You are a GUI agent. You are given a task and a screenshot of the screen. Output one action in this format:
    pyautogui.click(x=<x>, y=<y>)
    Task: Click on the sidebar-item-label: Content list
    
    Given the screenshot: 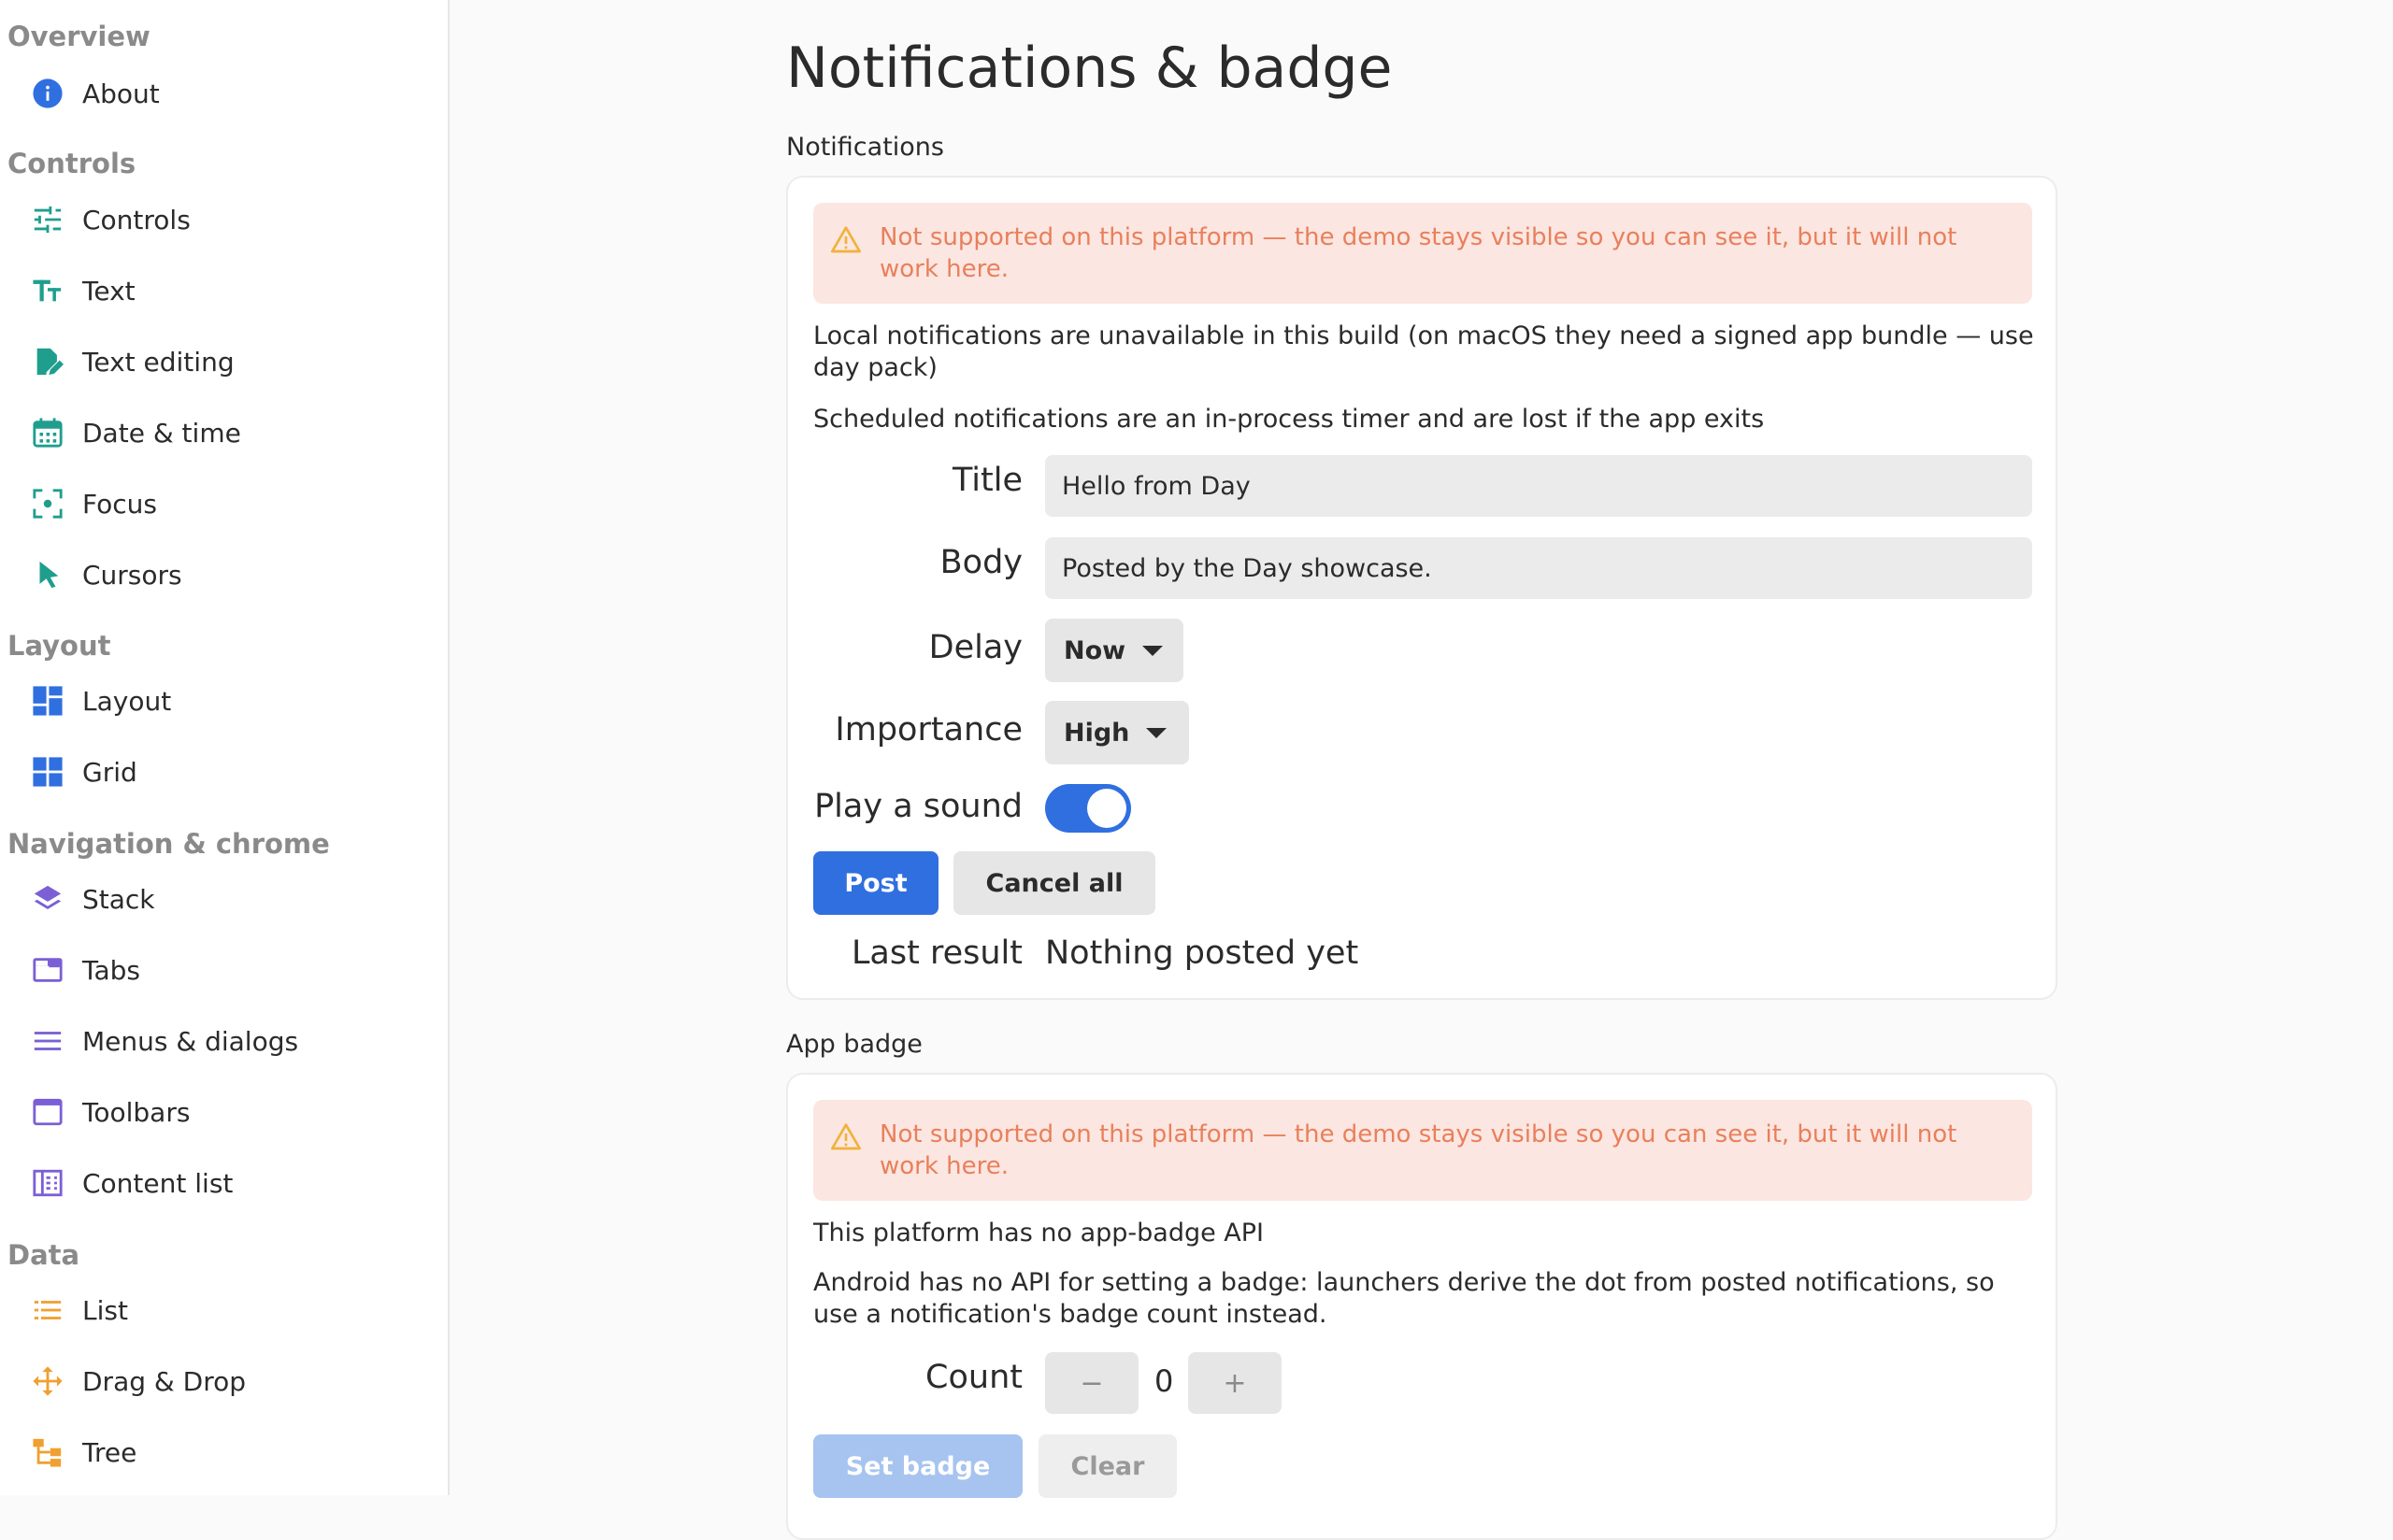 What is the action you would take?
    pyautogui.click(x=158, y=1183)
    